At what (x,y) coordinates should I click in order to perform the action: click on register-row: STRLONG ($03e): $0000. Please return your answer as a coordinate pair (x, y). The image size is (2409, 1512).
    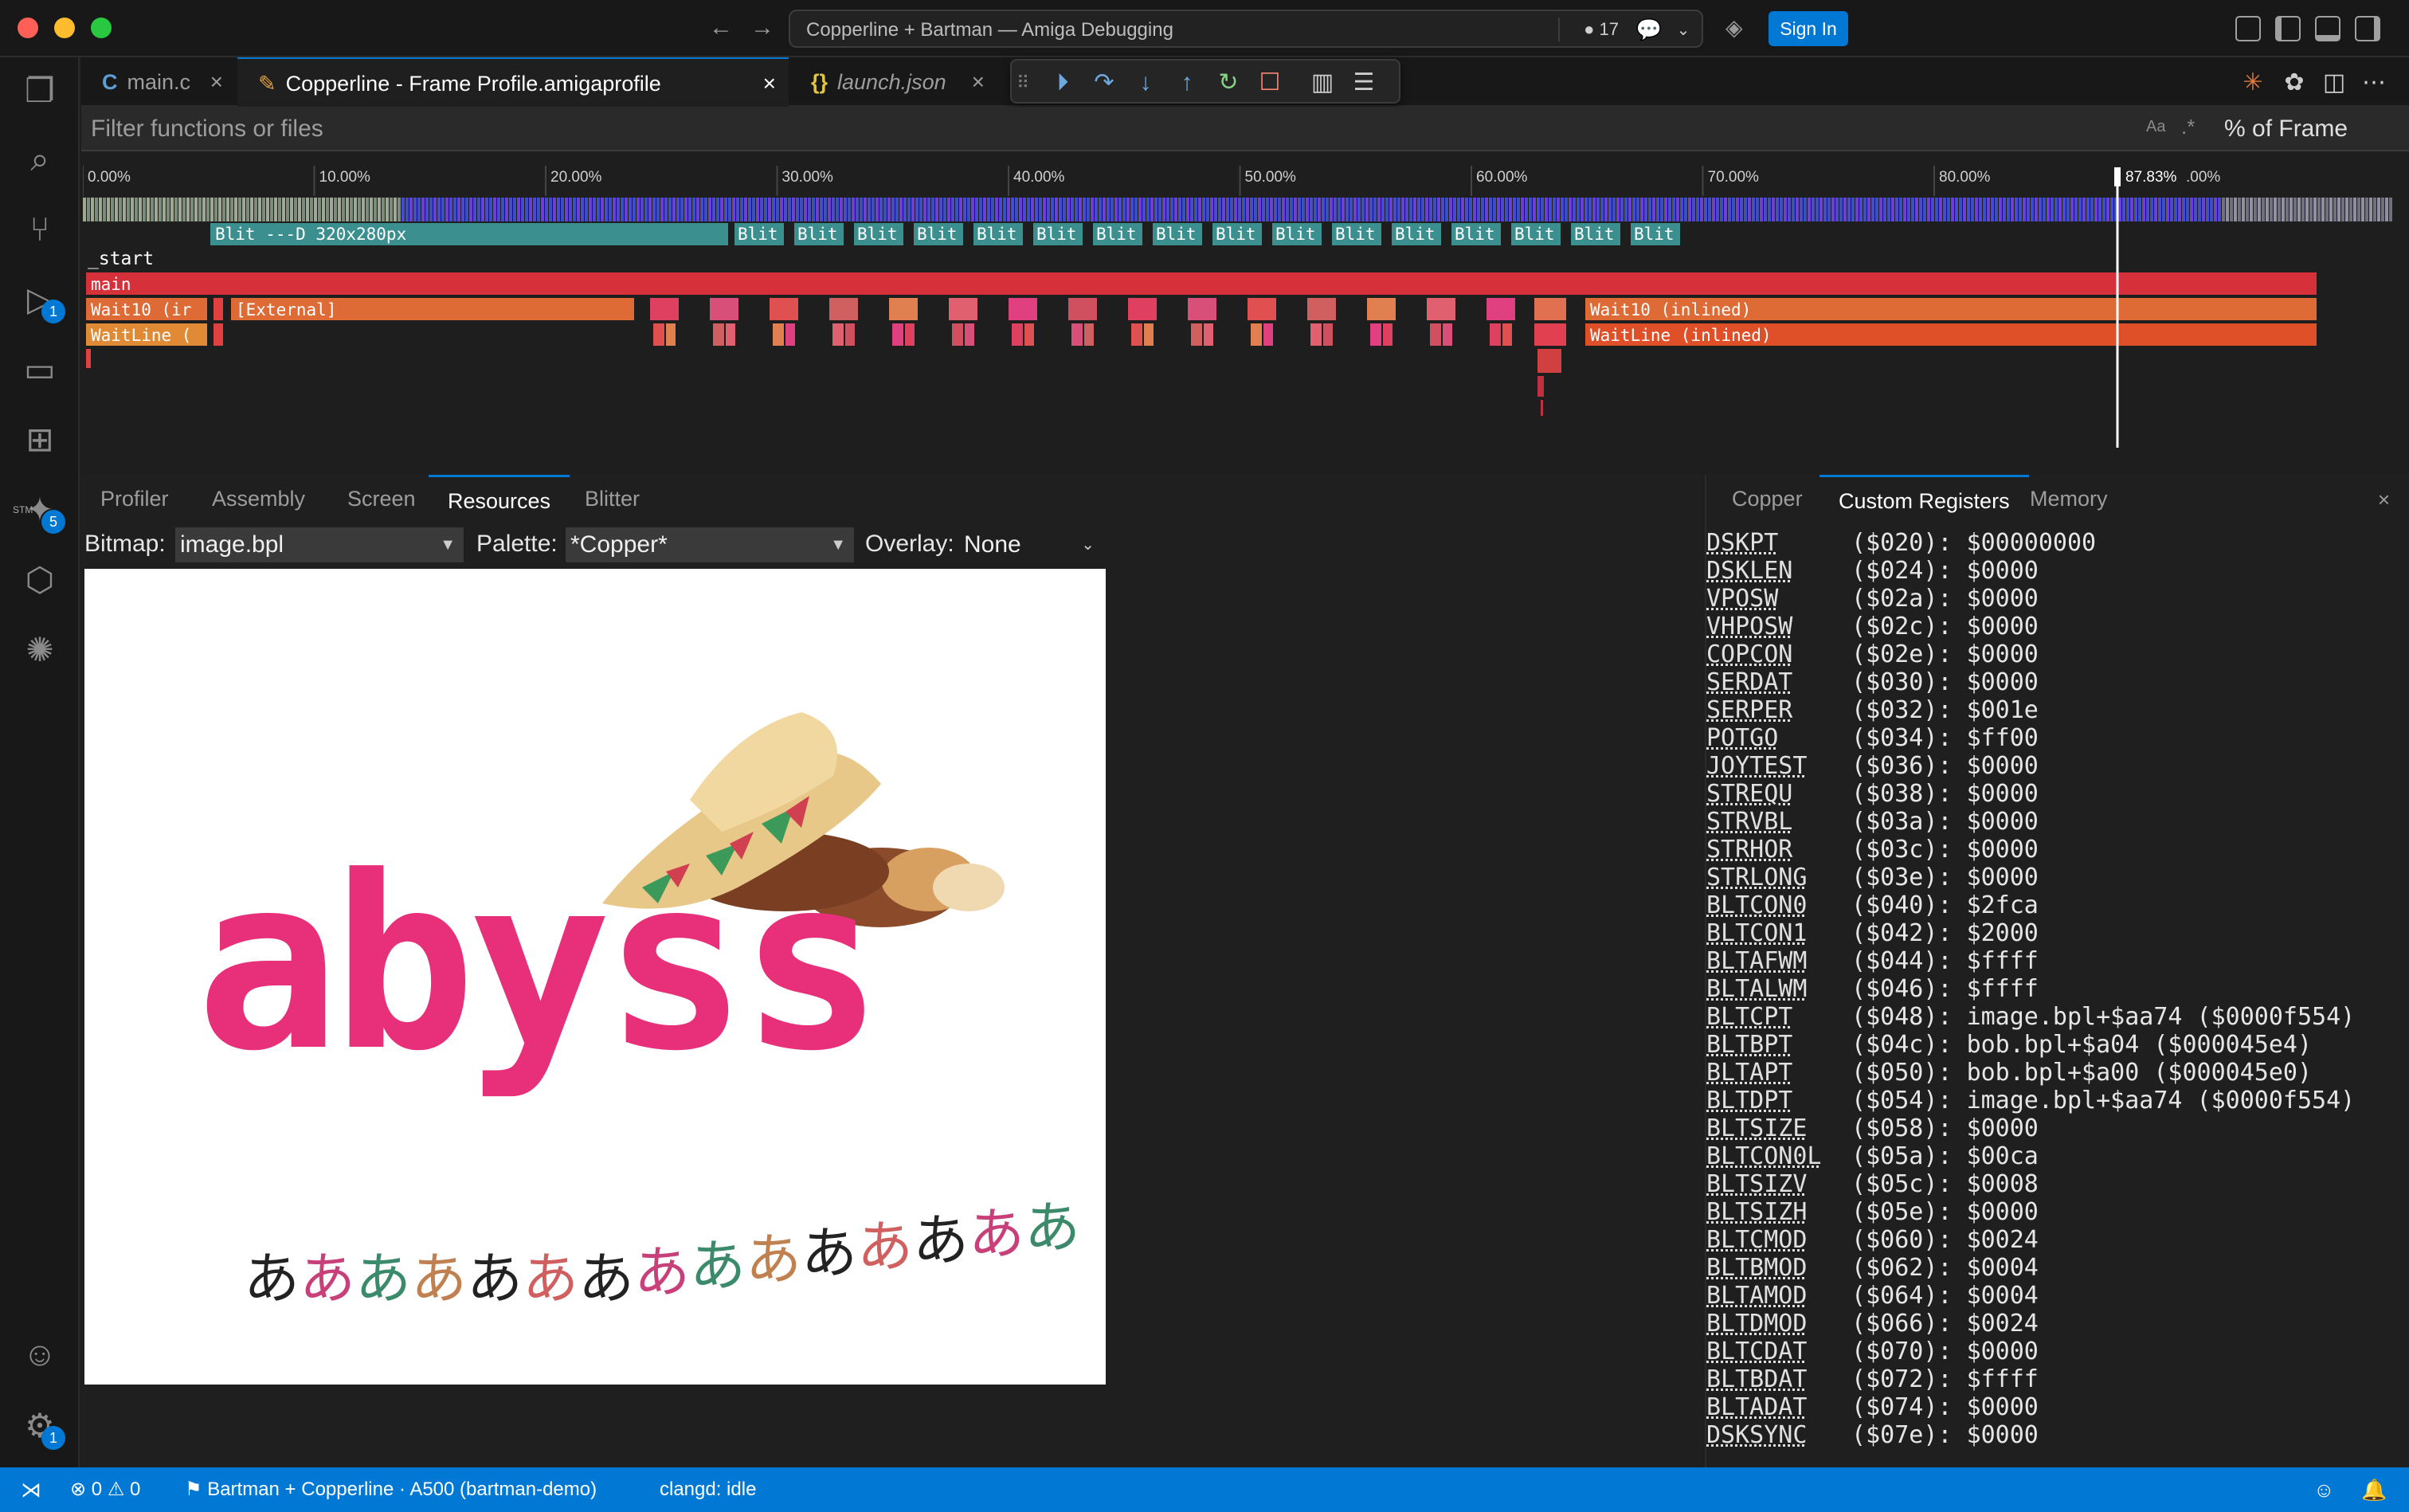
    Looking at the image, I should click on (2056, 877).